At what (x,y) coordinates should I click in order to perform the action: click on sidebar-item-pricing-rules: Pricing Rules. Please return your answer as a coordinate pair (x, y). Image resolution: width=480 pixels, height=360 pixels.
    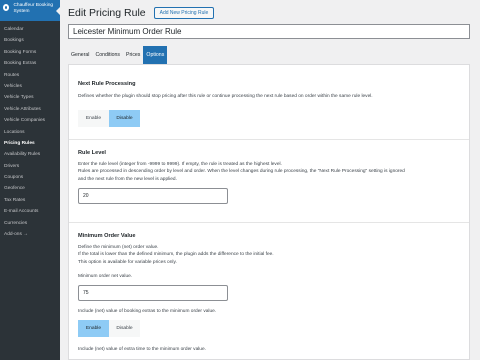
    Looking at the image, I should click on (30, 143).